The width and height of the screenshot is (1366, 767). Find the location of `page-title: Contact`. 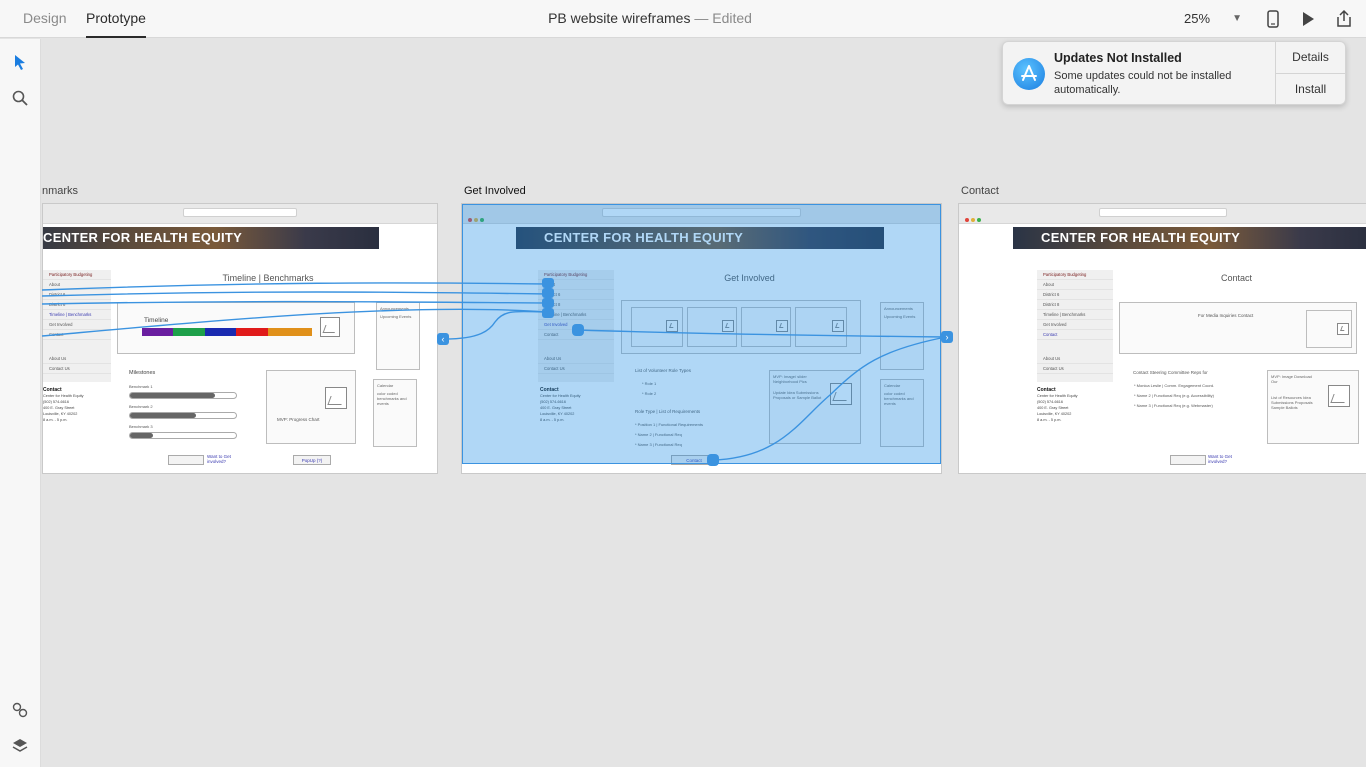

page-title: Contact is located at coordinates (1236, 278).